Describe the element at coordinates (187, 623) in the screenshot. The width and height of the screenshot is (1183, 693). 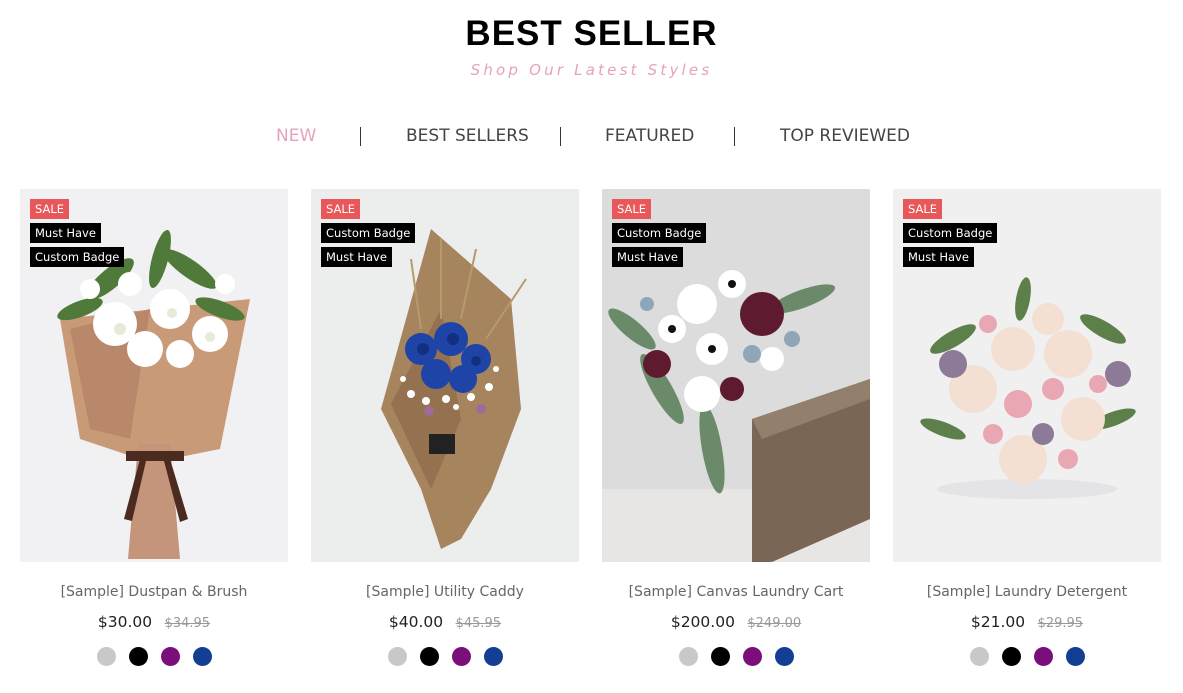
I see `product-old-price: $34.95` at that location.